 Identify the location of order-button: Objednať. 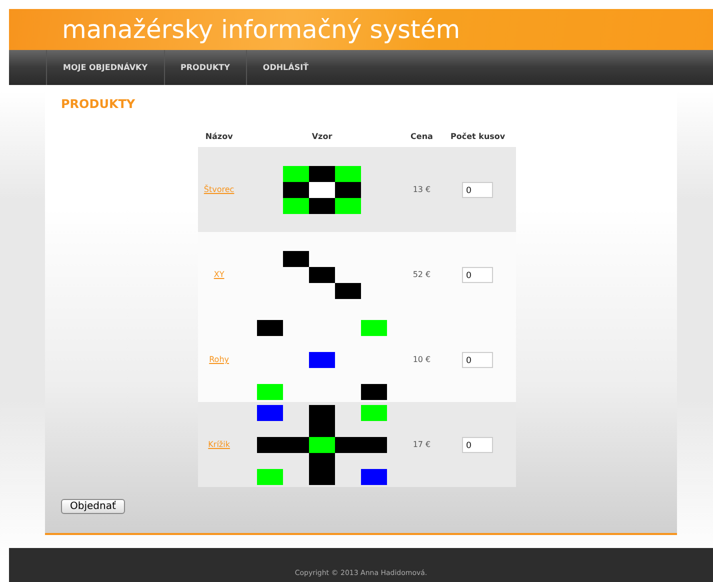
(93, 506).